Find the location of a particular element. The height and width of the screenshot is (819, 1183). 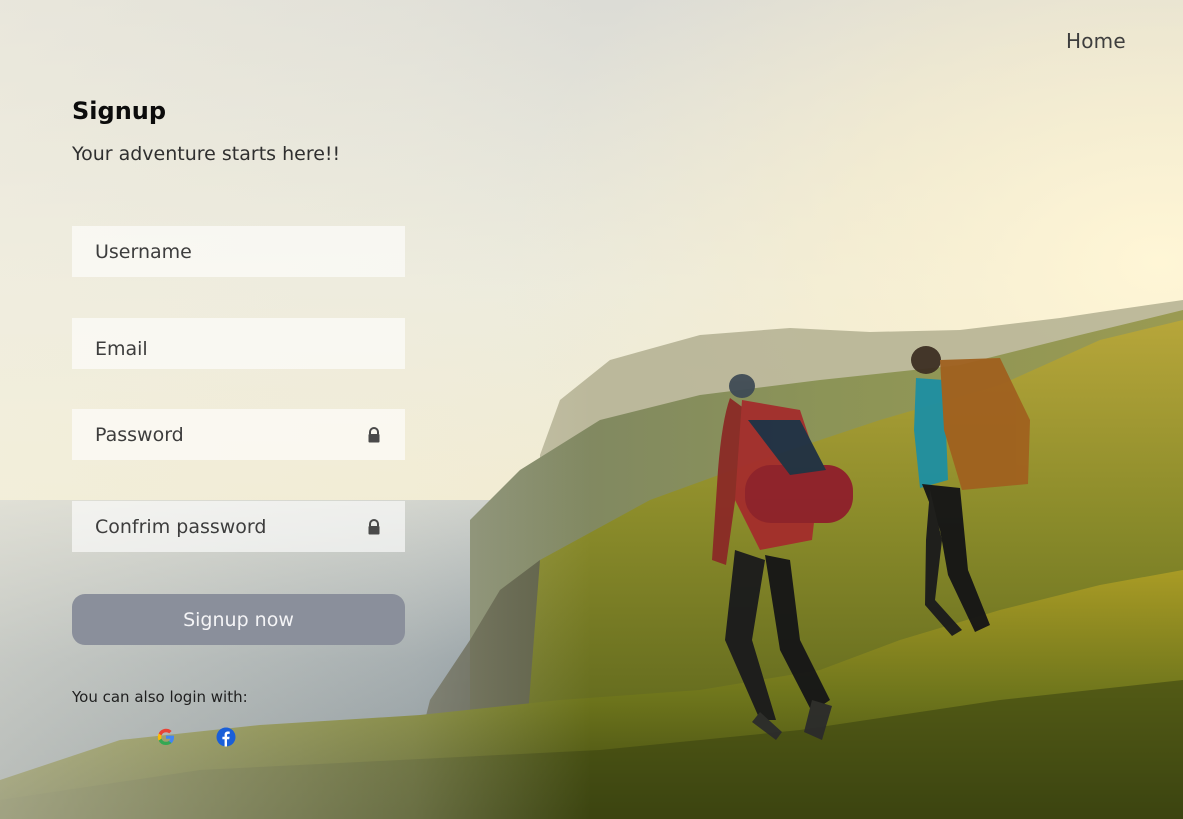

google-icon is located at coordinates (166, 737).